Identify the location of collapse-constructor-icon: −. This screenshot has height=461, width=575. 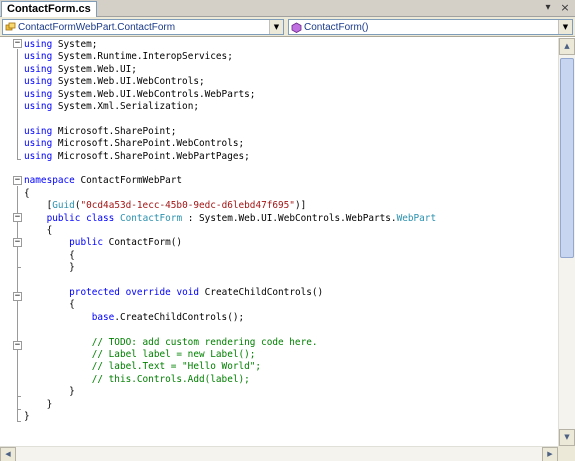
(17, 242).